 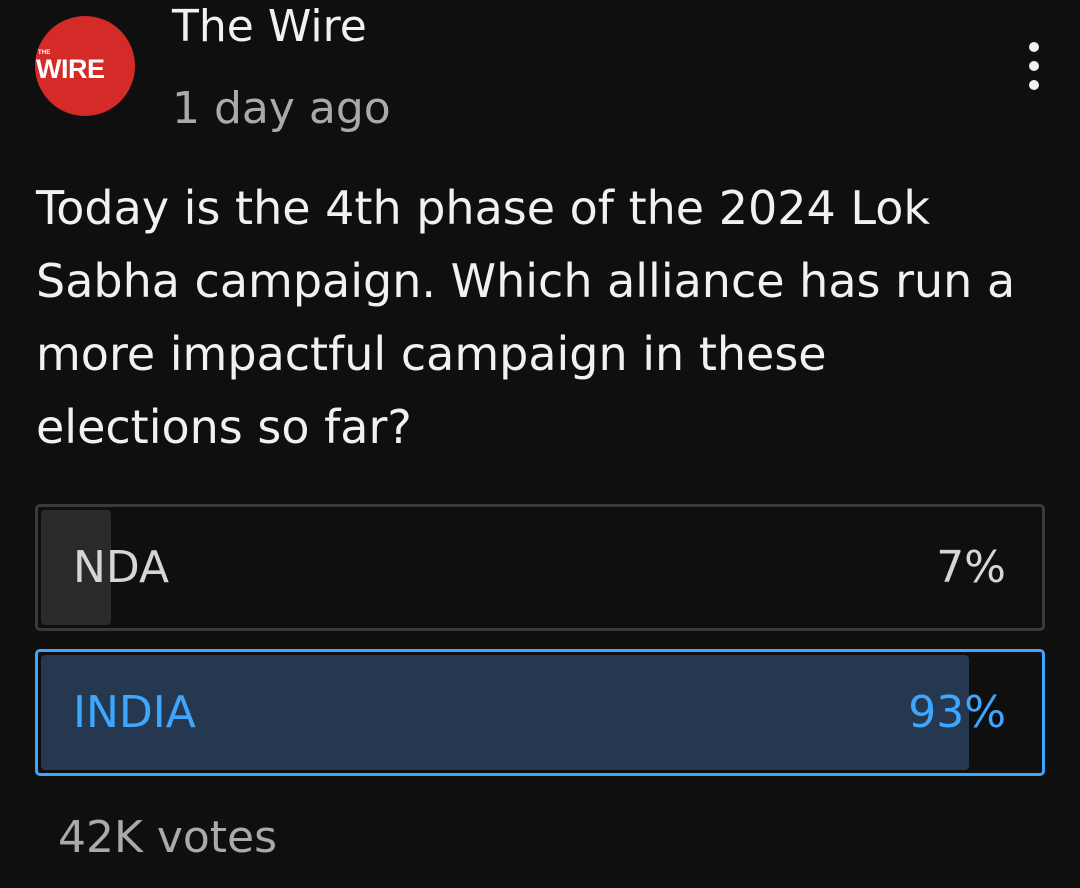 I want to click on poll-option-percent: 93%, so click(x=957, y=712).